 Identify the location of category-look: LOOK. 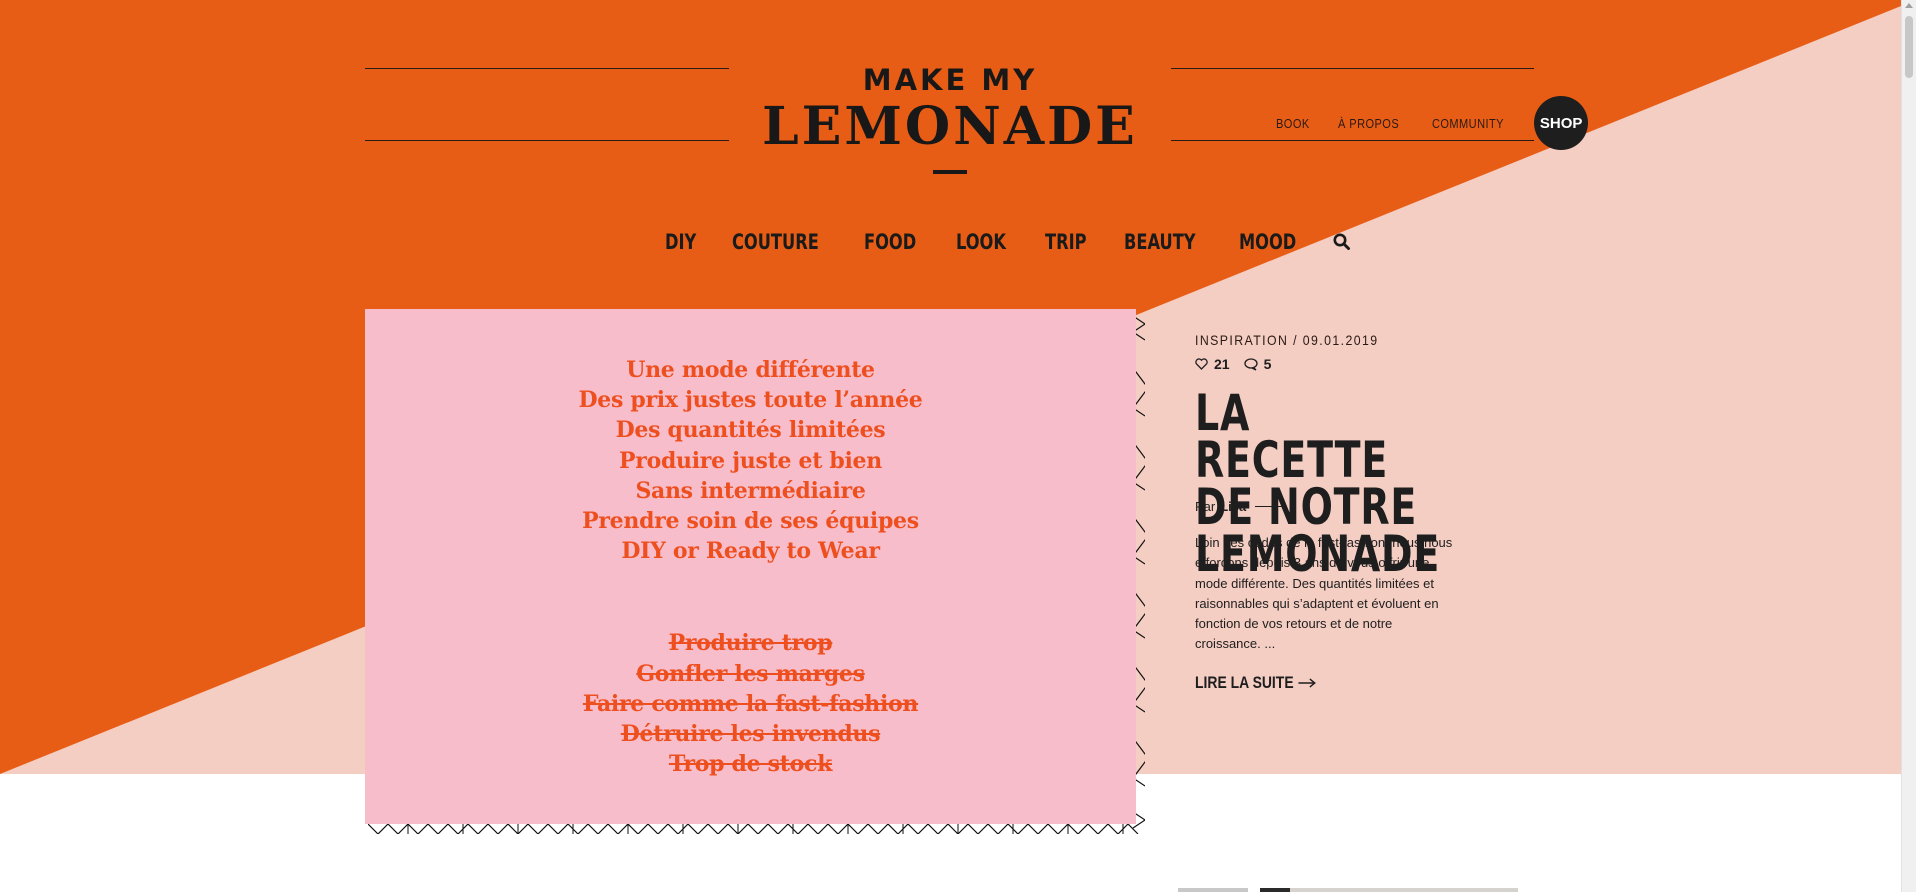
(981, 242).